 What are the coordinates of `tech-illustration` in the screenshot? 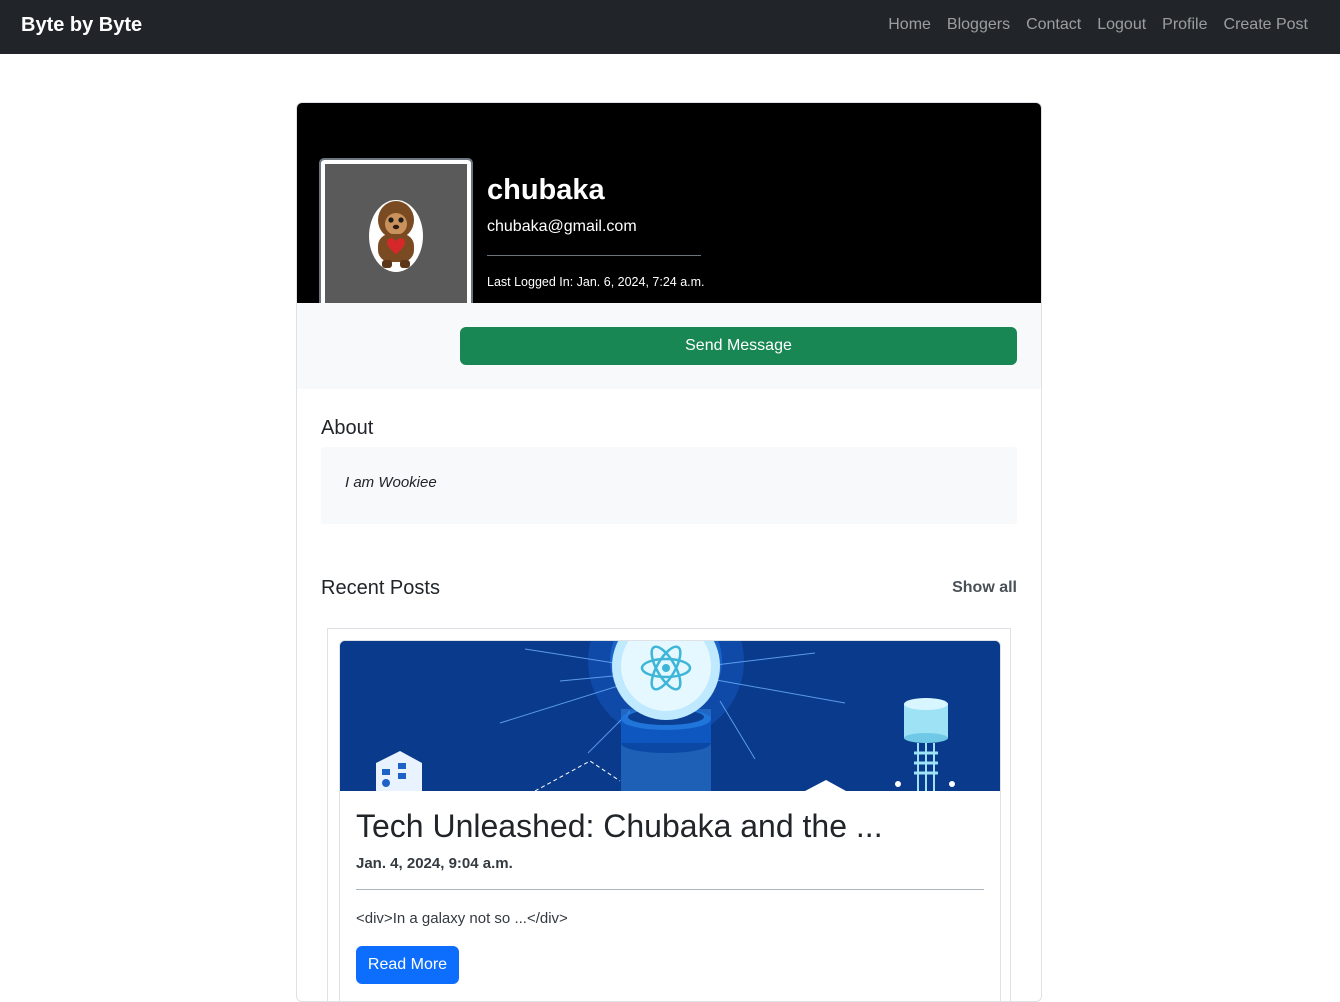 It's located at (670, 716).